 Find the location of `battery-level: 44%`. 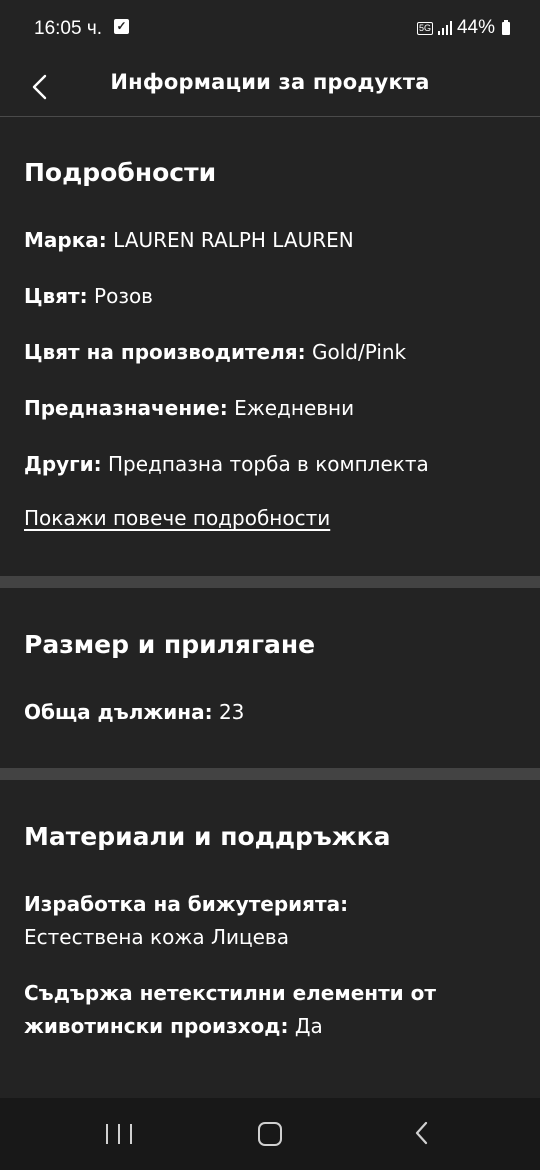

battery-level: 44% is located at coordinates (475, 27).